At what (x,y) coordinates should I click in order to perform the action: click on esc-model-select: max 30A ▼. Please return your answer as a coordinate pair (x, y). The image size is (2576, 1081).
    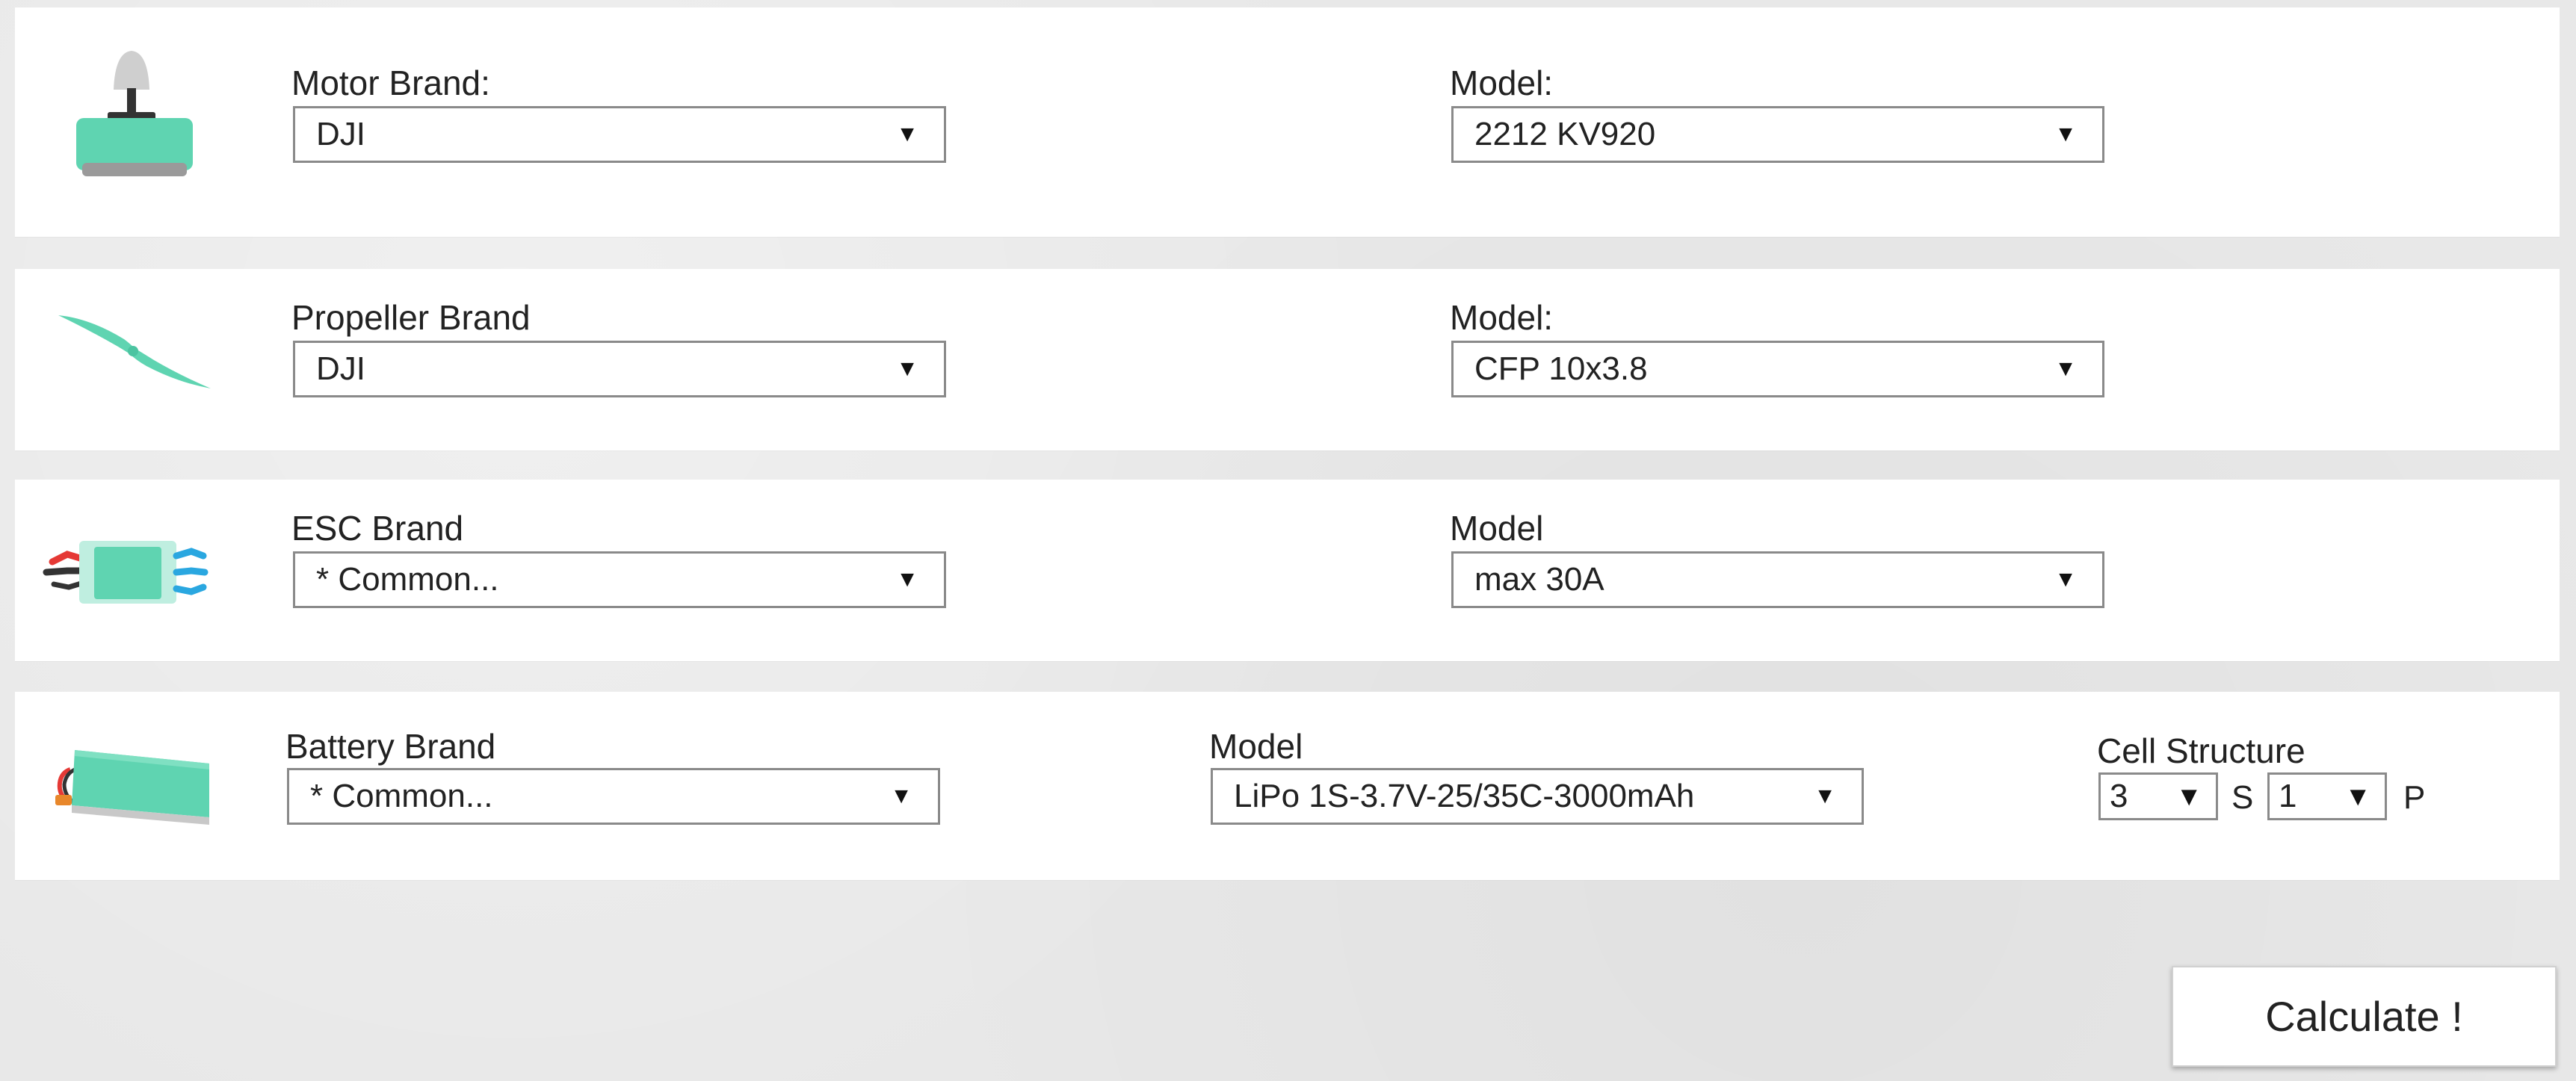
    Looking at the image, I should click on (1778, 579).